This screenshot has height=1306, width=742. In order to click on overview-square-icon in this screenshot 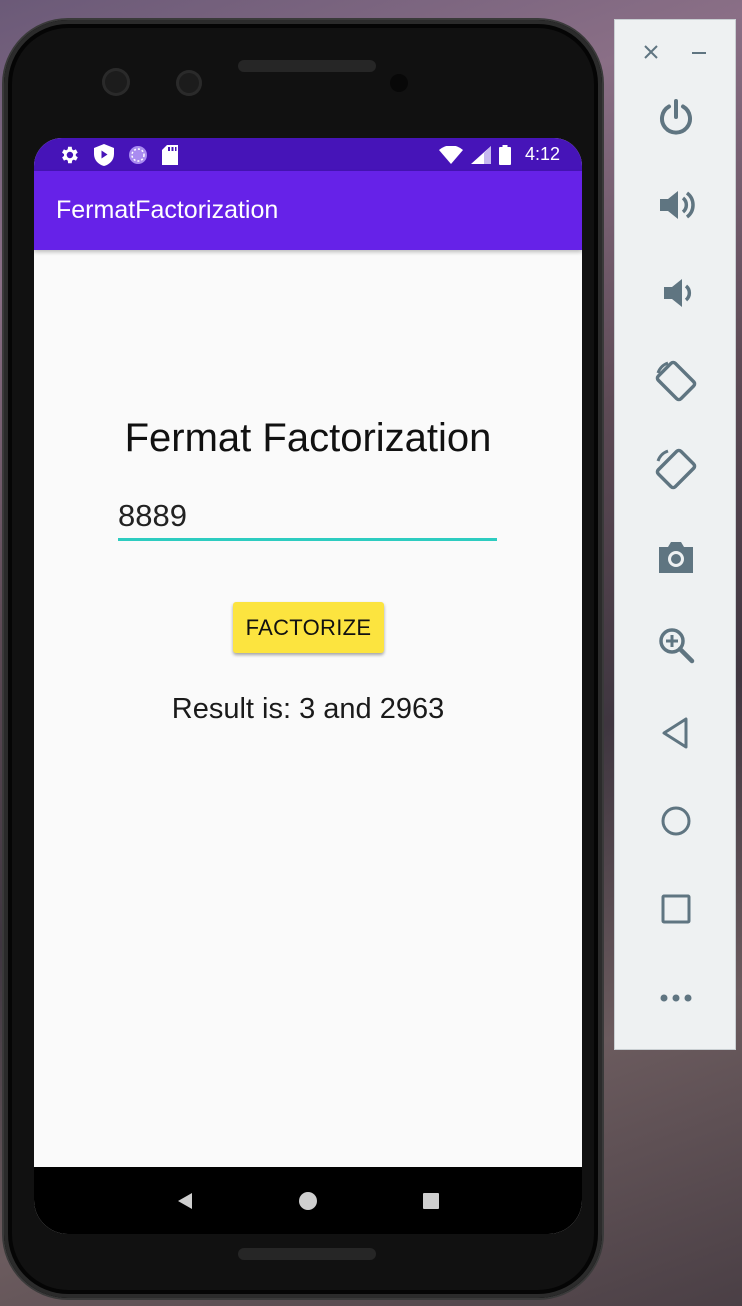, I will do `click(430, 1200)`.